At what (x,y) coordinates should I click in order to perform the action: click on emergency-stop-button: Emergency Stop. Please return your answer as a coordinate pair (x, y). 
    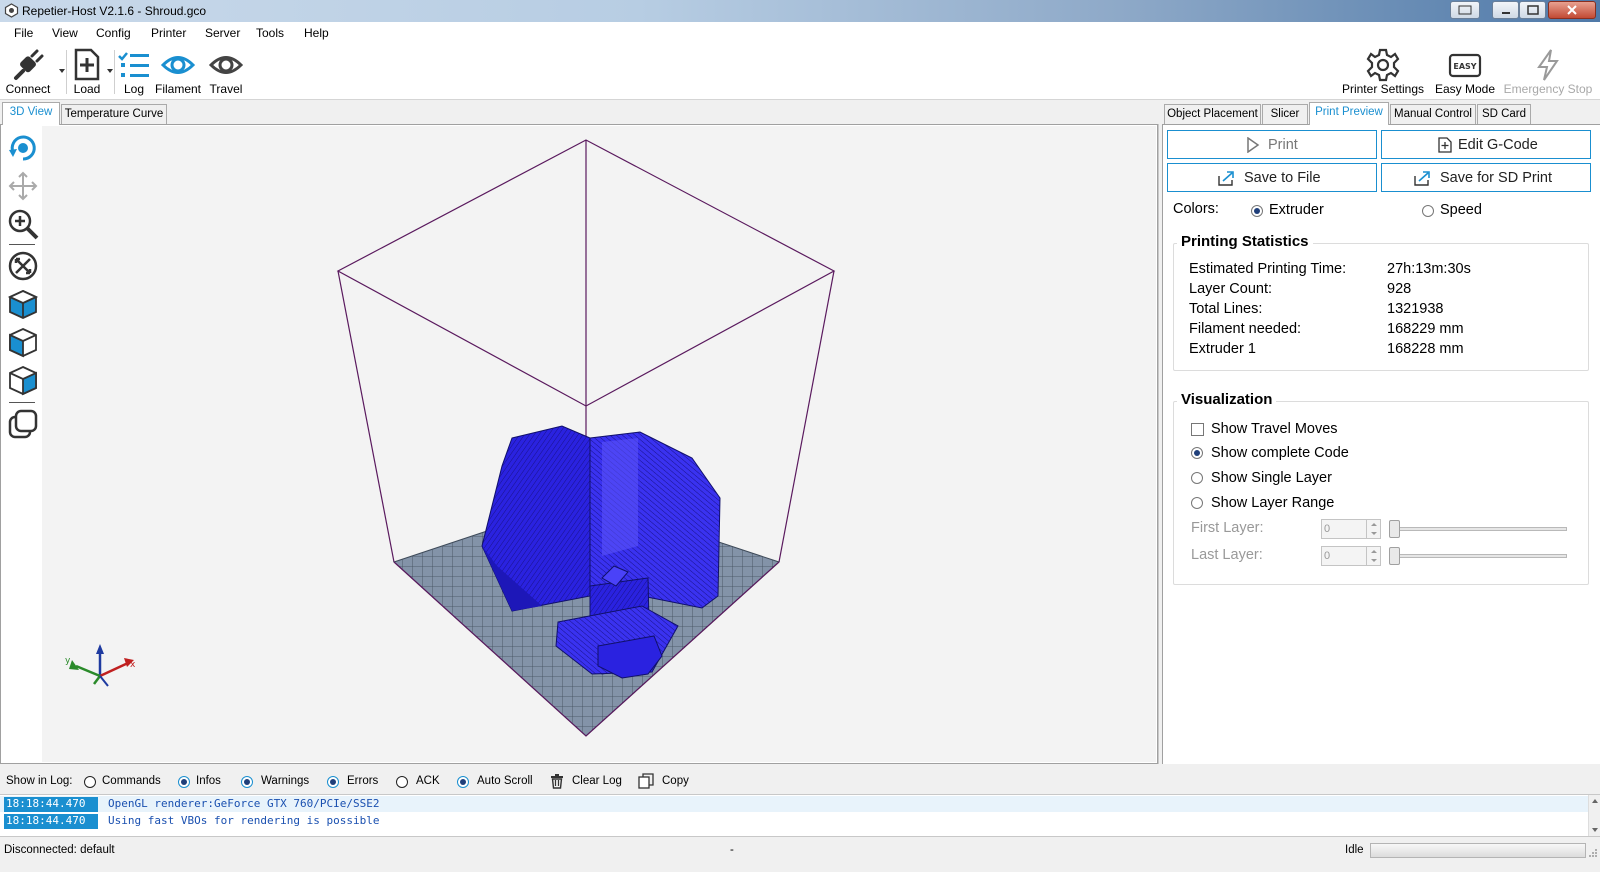
    Looking at the image, I should click on (1548, 72).